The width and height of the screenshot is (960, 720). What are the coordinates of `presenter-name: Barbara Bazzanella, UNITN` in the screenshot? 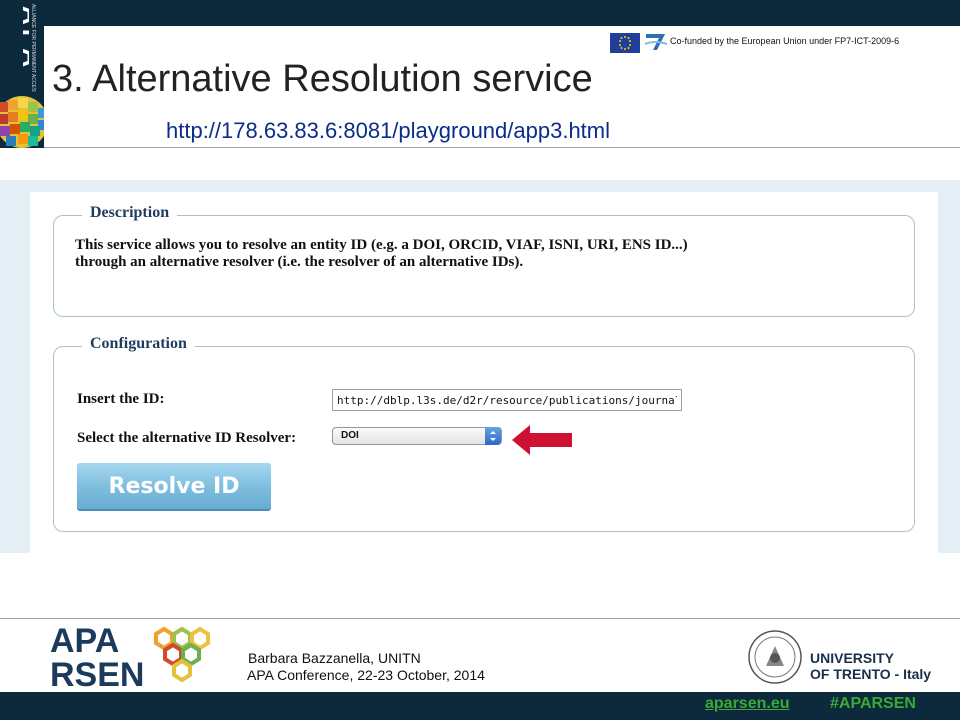 It's located at (334, 658).